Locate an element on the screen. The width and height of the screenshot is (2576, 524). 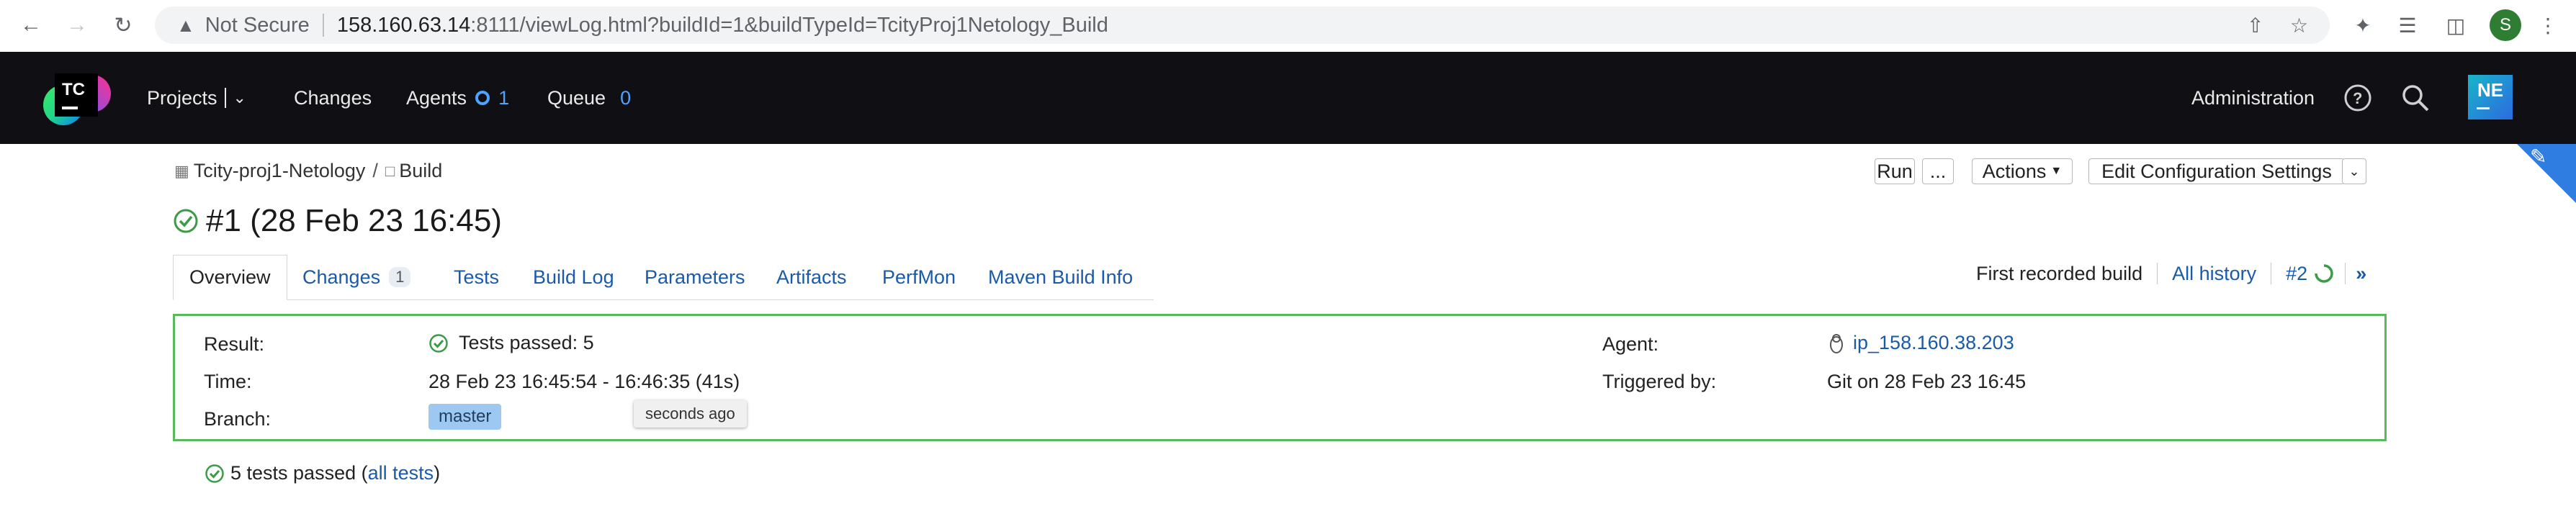
build-config-icon: □ is located at coordinates (390, 170).